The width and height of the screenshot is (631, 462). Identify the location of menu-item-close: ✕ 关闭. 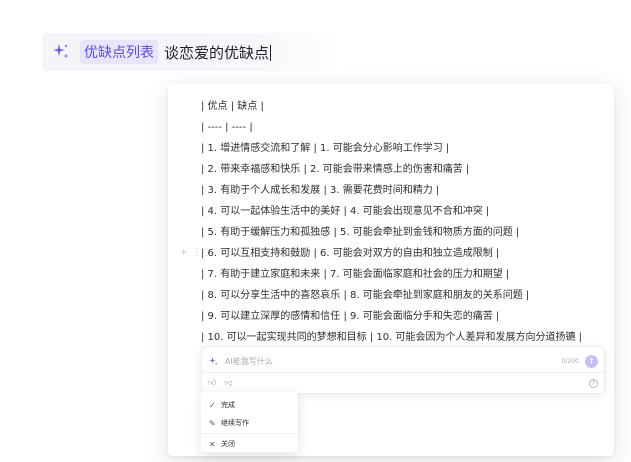
(249, 444).